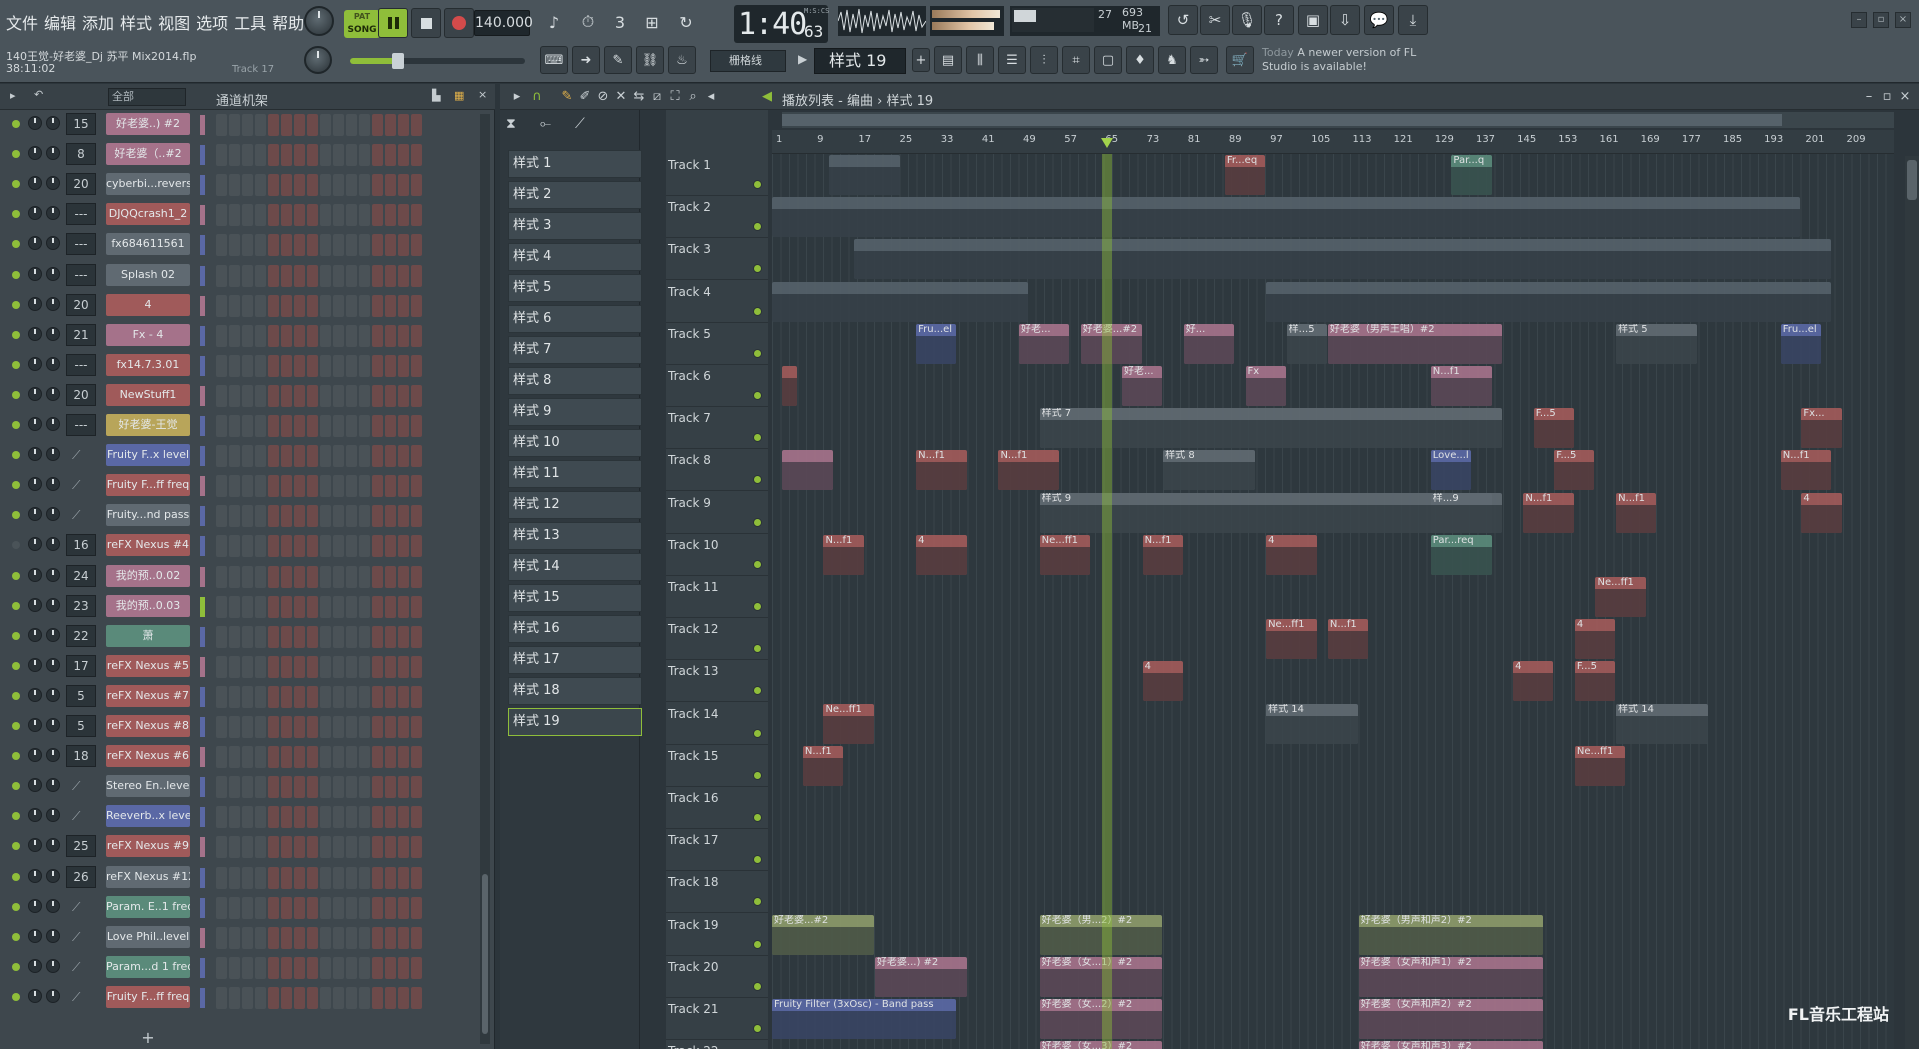 Image resolution: width=1919 pixels, height=1049 pixels. Describe the element at coordinates (202, 907) in the screenshot. I see `channel-select-indicator` at that location.